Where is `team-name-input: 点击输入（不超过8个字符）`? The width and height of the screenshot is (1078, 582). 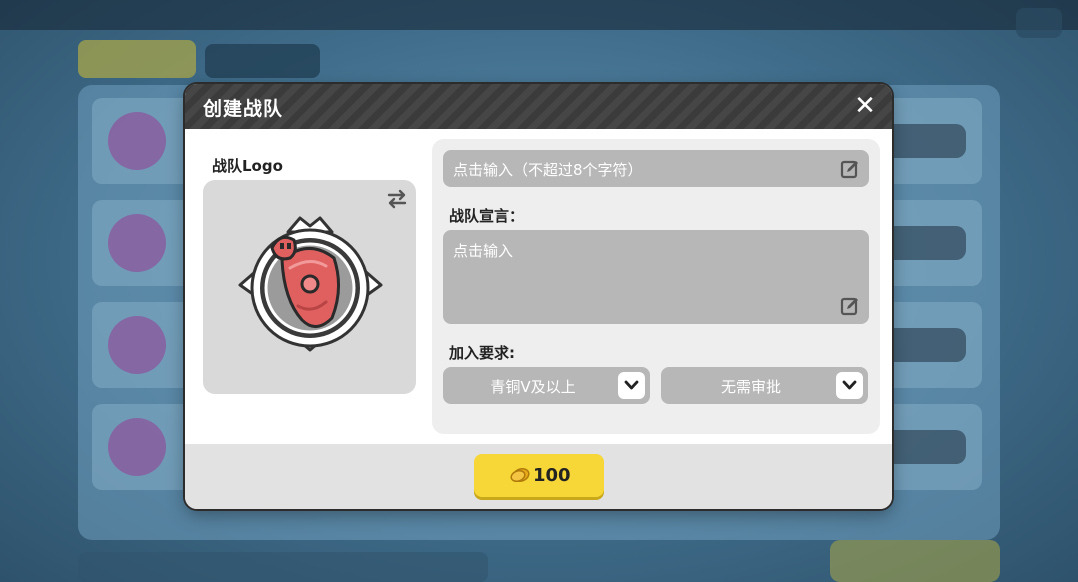 team-name-input: 点击输入（不超过8个字符） is located at coordinates (656, 168).